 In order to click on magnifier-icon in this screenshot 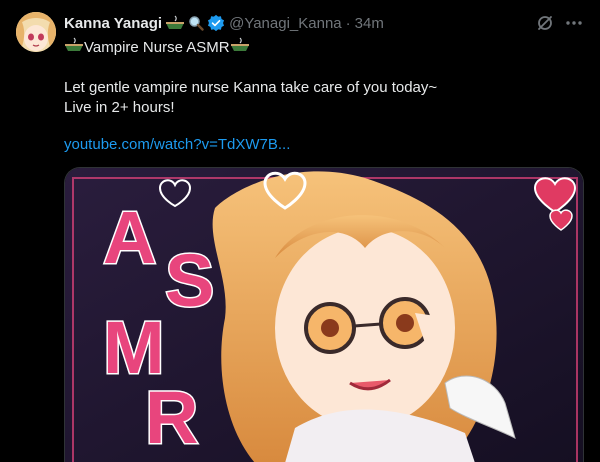, I will do `click(196, 23)`.